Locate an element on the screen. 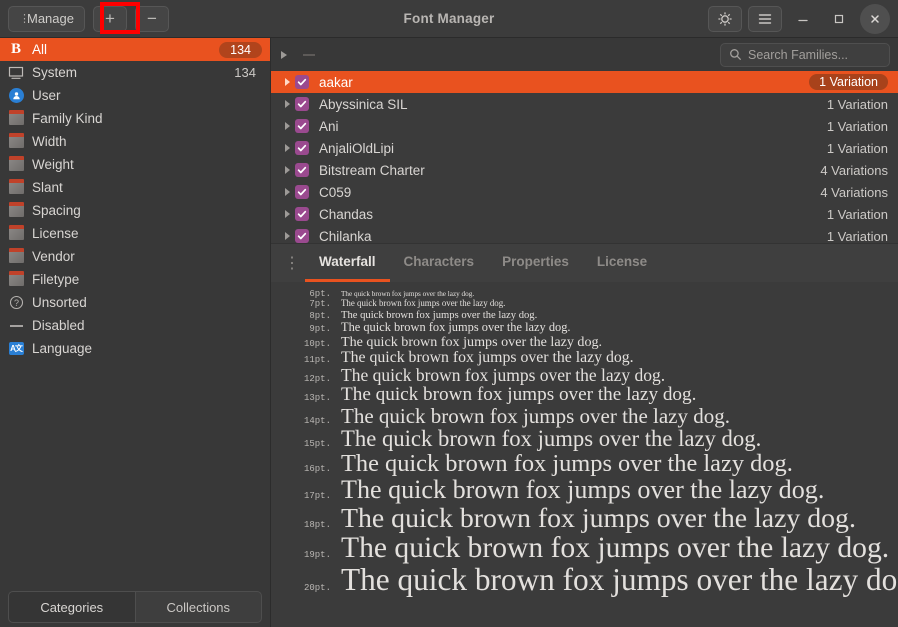 This screenshot has height=627, width=898. font-family-name: Abyssinica SIL is located at coordinates (363, 104).